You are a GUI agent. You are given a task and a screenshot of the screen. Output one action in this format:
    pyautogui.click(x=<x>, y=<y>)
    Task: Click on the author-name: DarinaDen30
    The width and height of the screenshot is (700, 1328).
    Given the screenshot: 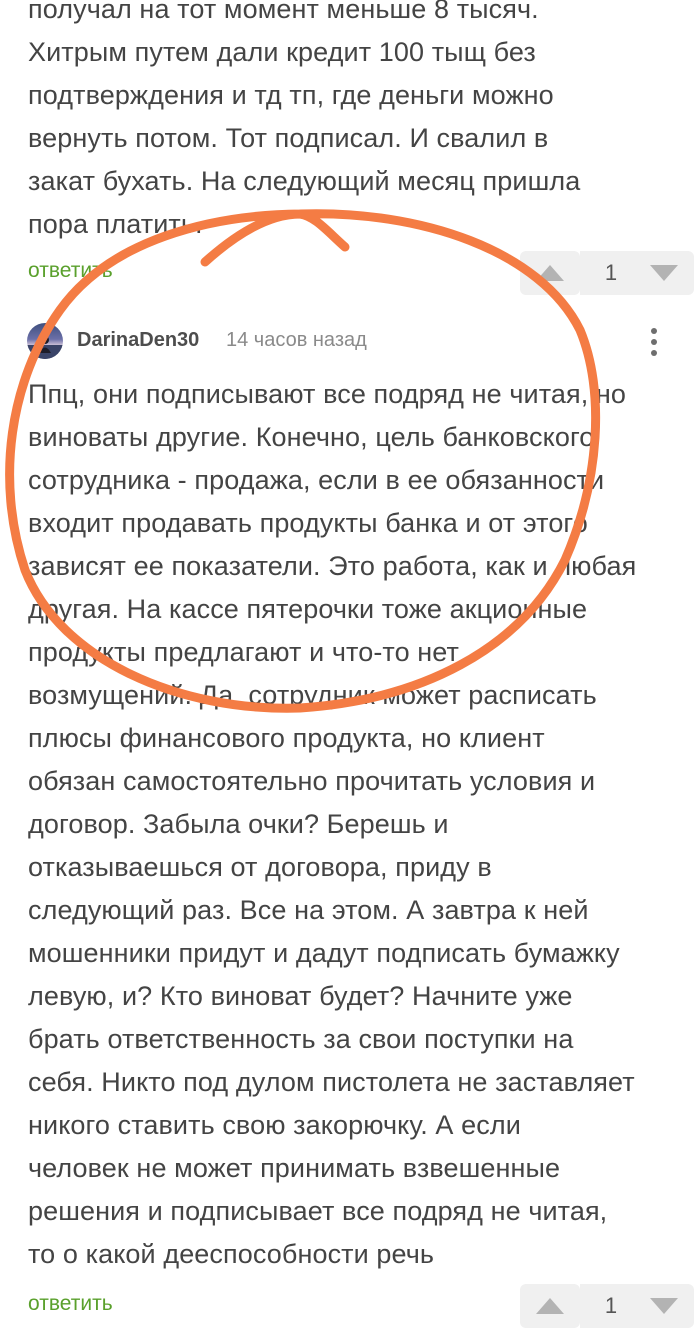 What is the action you would take?
    pyautogui.click(x=138, y=340)
    